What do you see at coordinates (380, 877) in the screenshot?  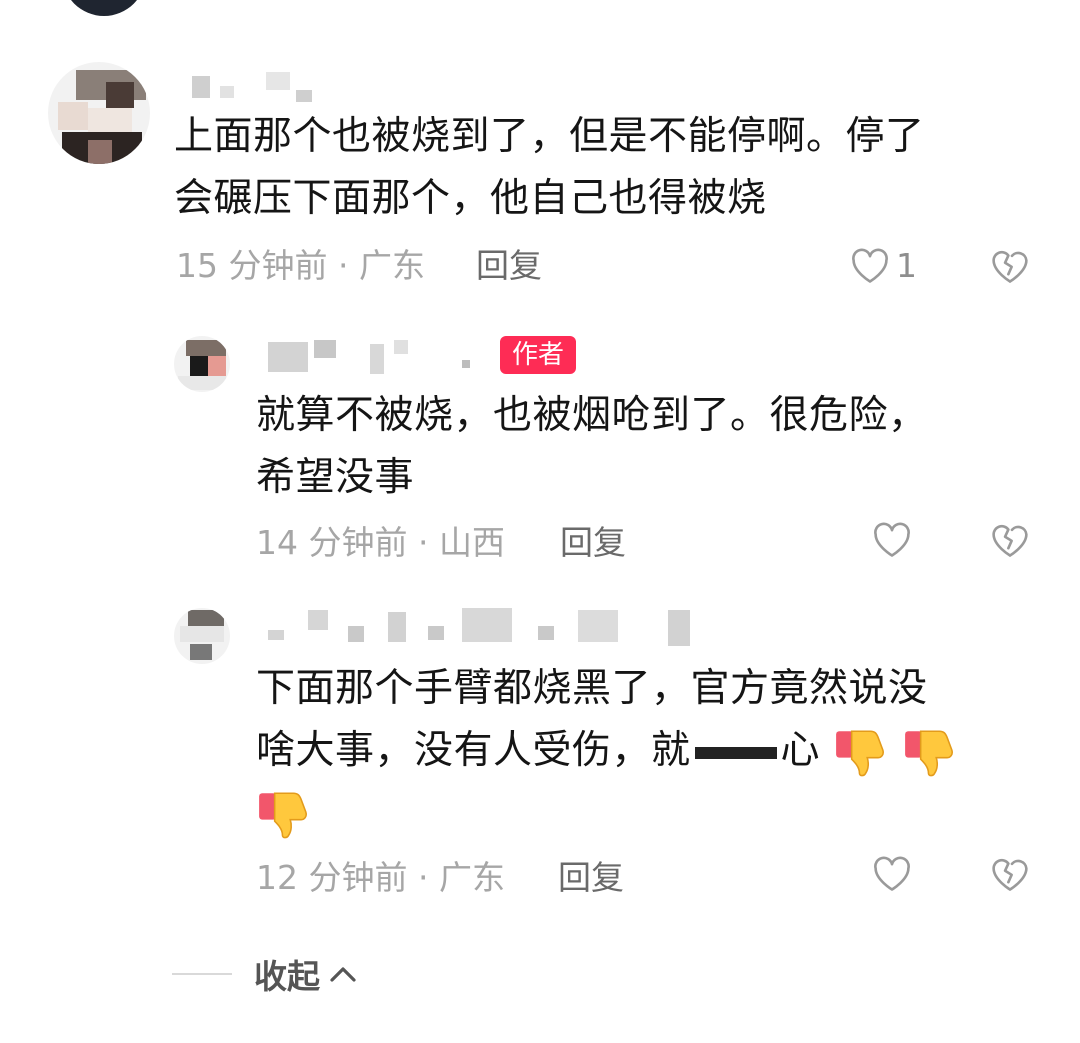 I see `comment-meta: 12 分钟前 · 广东` at bounding box center [380, 877].